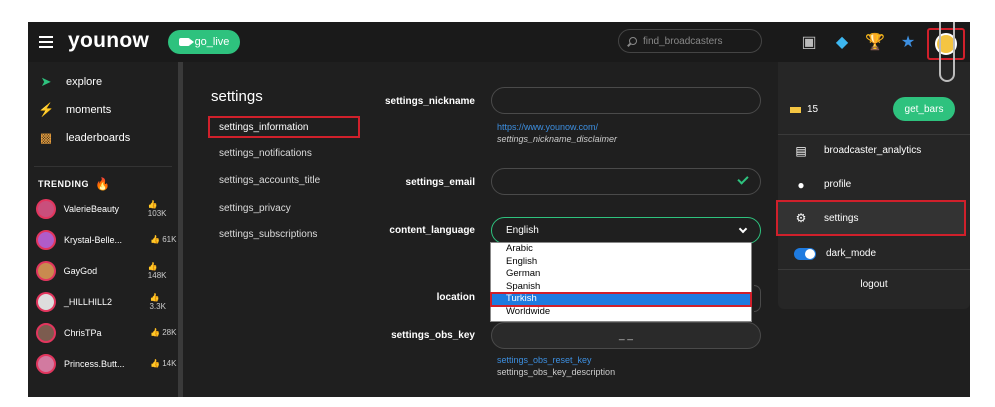  What do you see at coordinates (89, 110) in the screenshot?
I see `sidebar-item-label: moments` at bounding box center [89, 110].